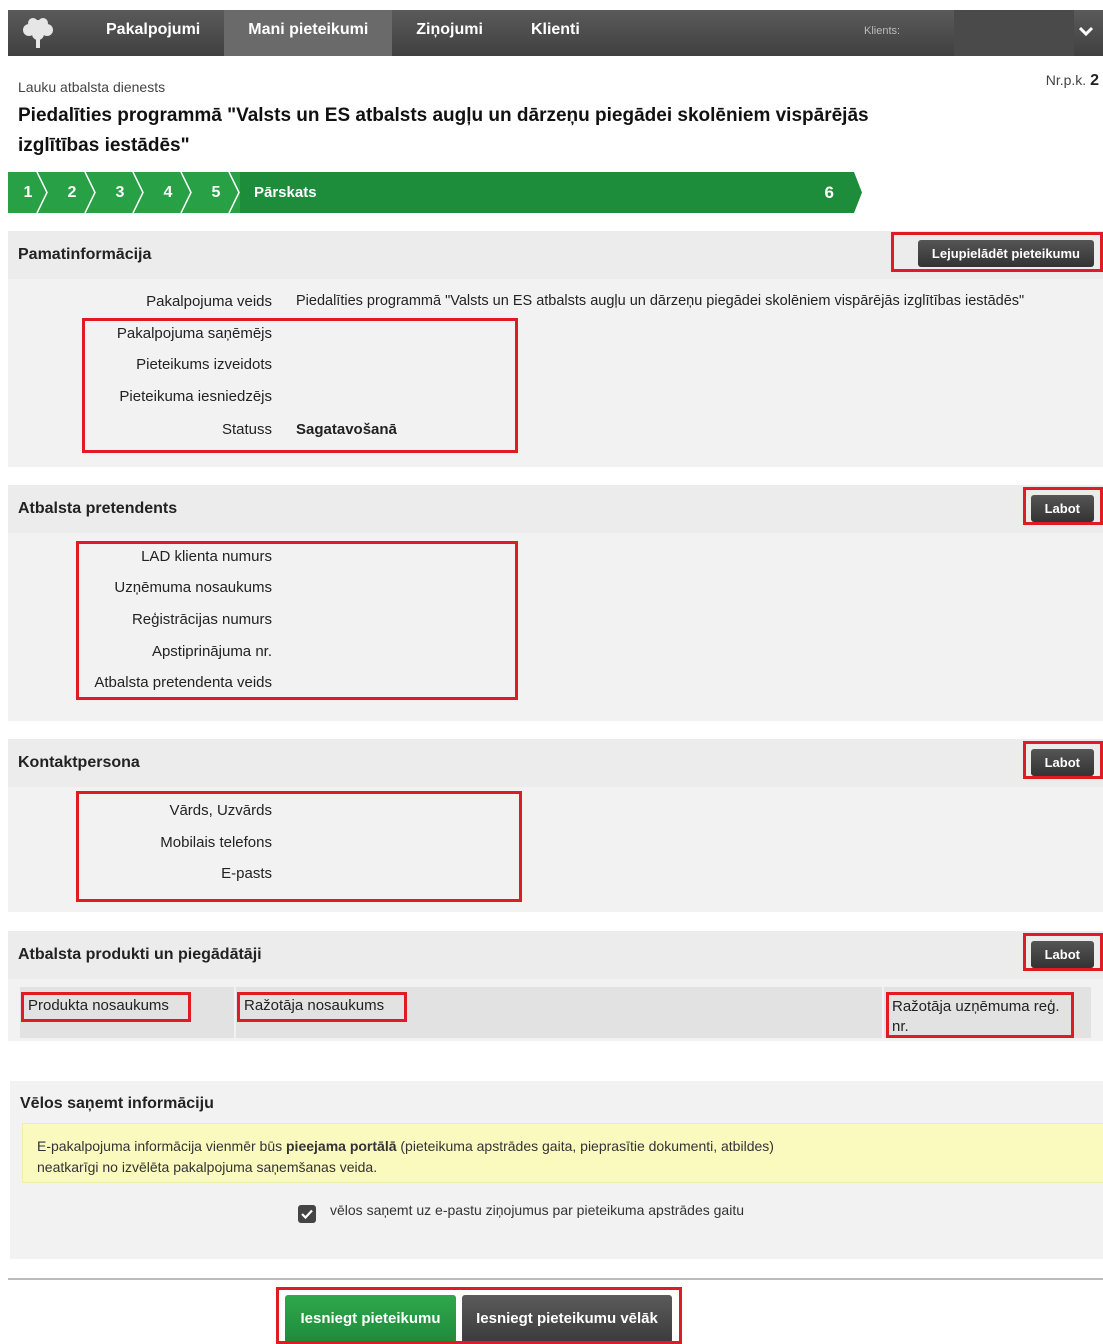  I want to click on step-5: 5, so click(216, 192).